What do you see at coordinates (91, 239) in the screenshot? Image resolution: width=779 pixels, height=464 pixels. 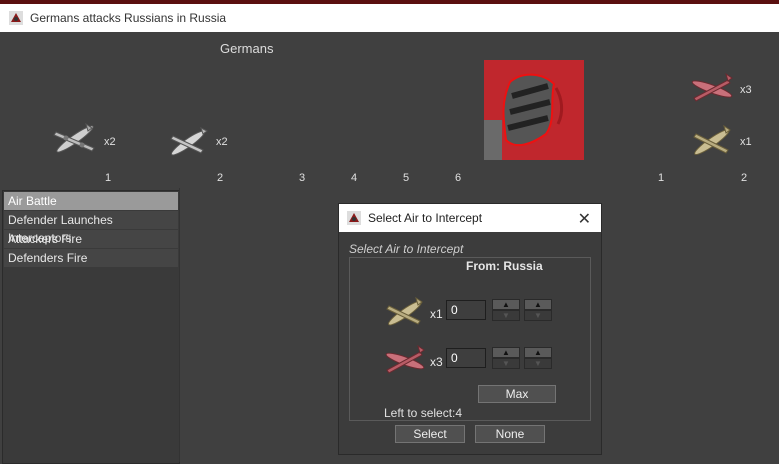 I see `step-attackers-fire: Attackers Fire` at bounding box center [91, 239].